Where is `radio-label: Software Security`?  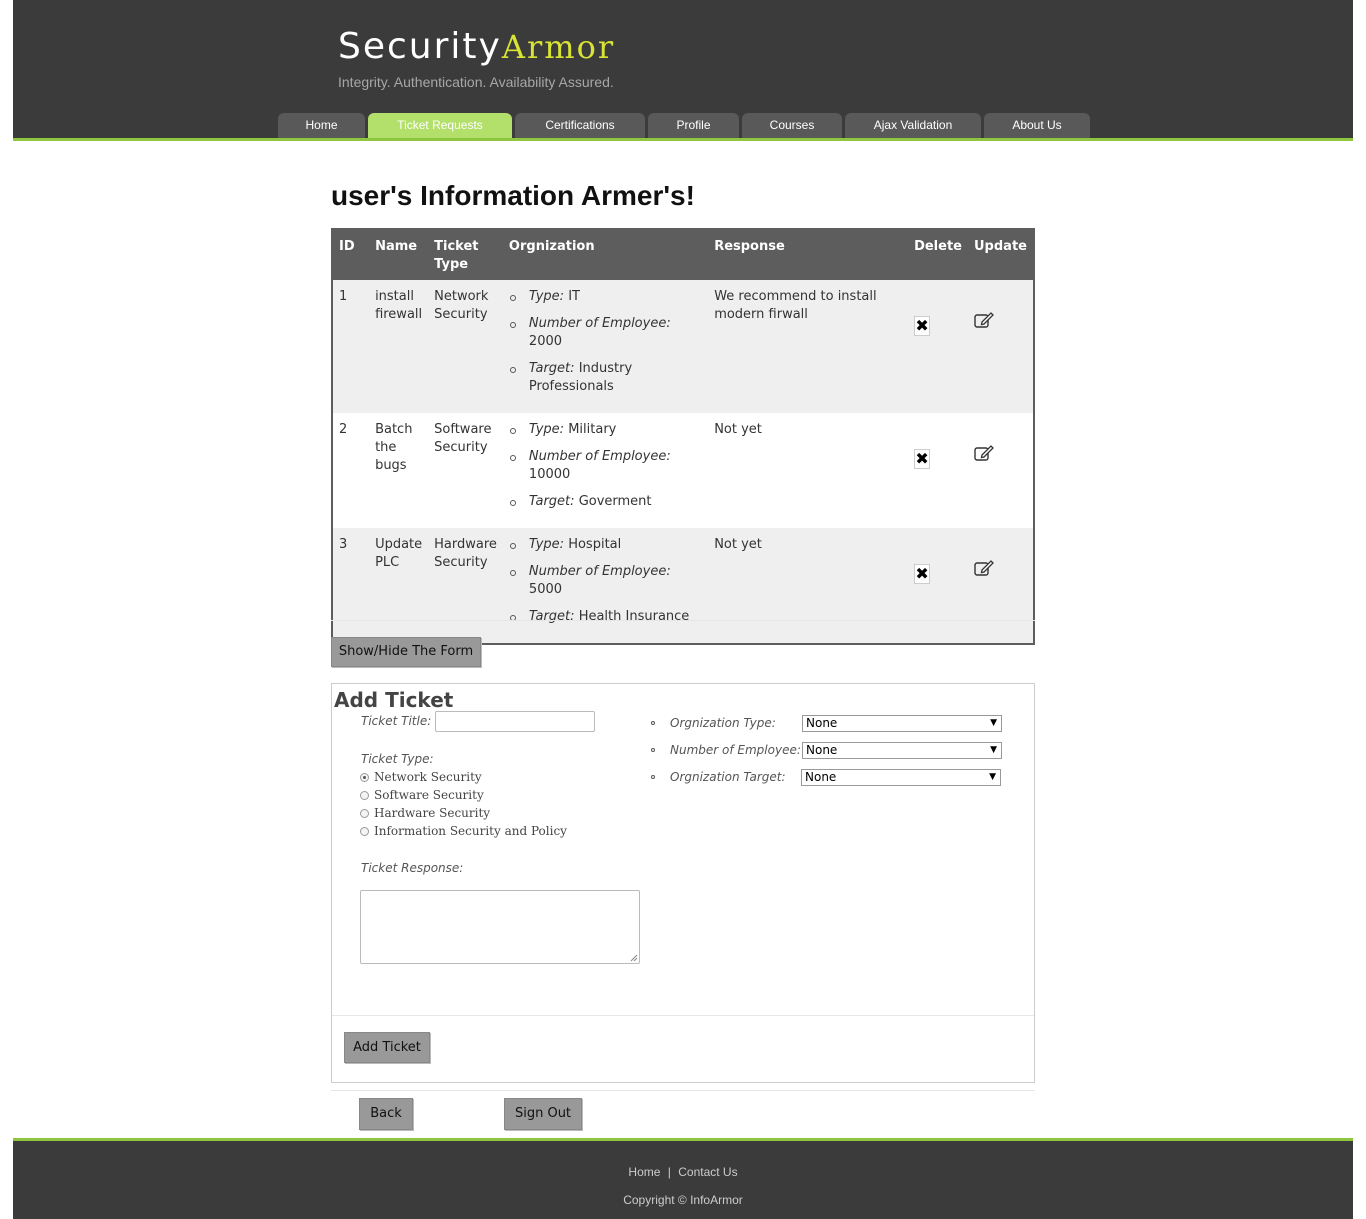
radio-label: Software Security is located at coordinates (429, 795).